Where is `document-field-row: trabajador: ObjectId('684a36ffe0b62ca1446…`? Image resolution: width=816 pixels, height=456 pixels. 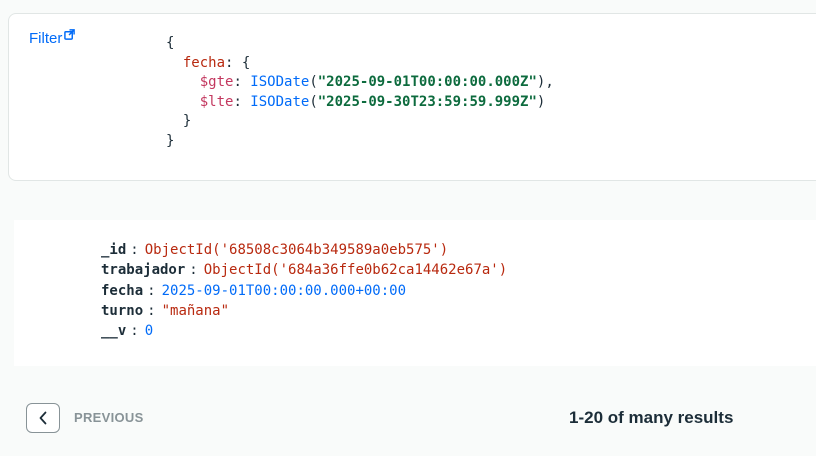 document-field-row: trabajador: ObjectId('684a36ffe0b62ca1446… is located at coordinates (304, 270).